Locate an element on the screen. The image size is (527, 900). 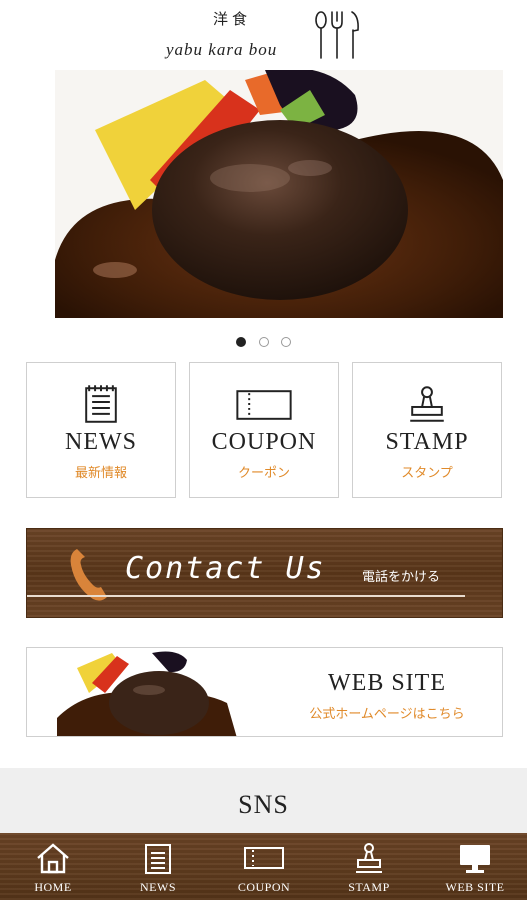
nav-label: HOME is located at coordinates (53, 887).